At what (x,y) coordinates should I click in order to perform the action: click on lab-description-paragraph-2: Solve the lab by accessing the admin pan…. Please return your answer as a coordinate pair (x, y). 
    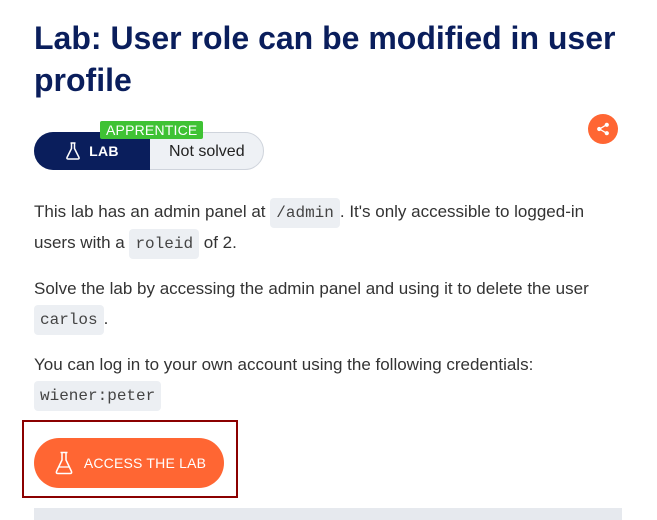
    Looking at the image, I should click on (330, 304).